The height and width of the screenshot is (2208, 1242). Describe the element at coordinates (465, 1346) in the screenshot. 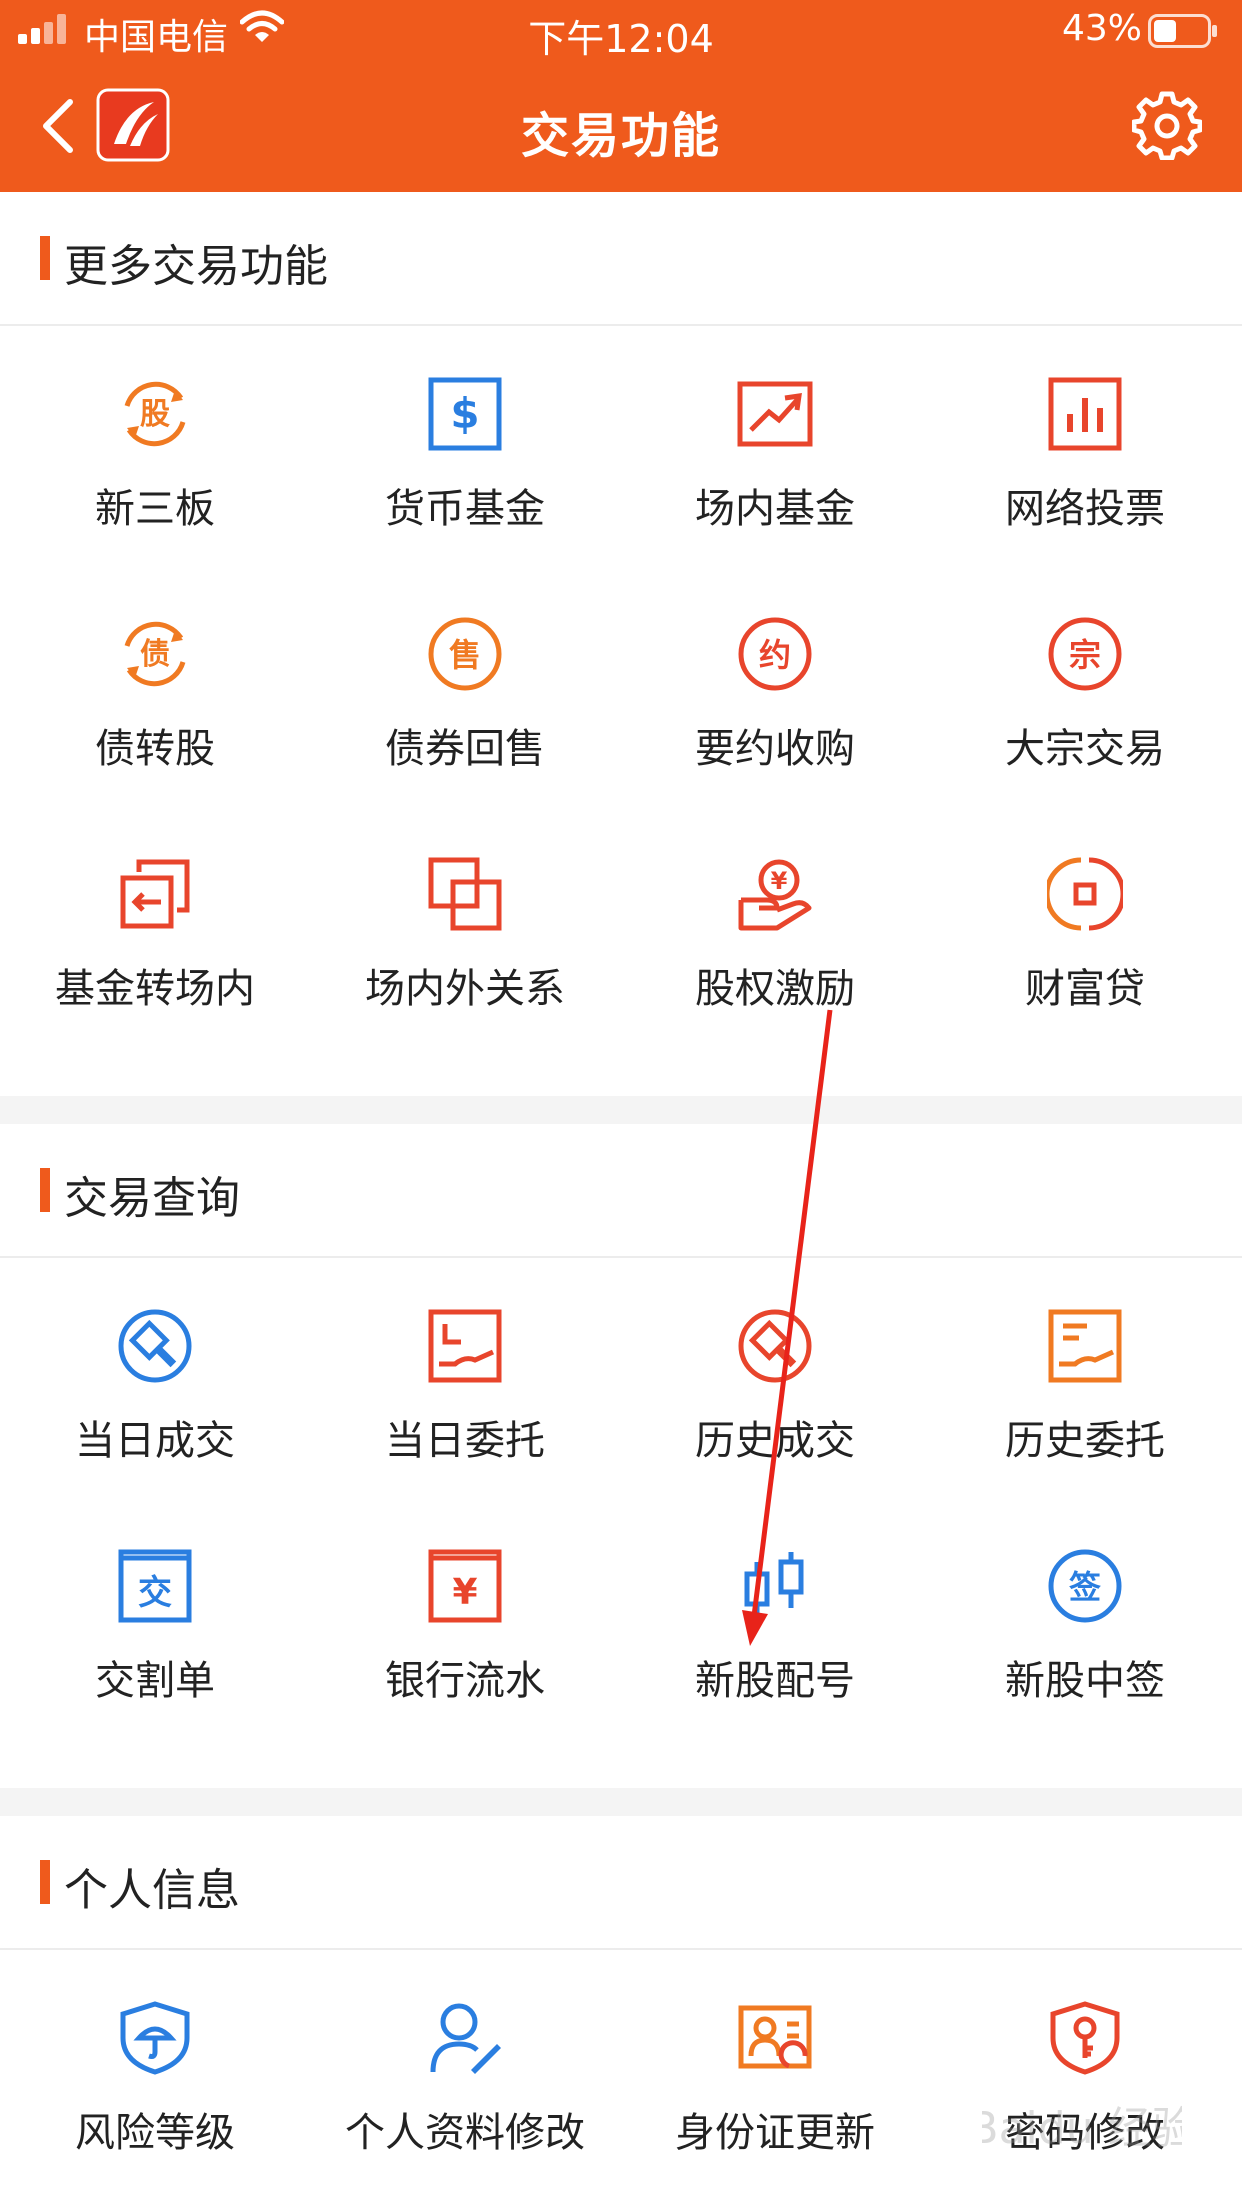

I see `entrust-icon` at that location.